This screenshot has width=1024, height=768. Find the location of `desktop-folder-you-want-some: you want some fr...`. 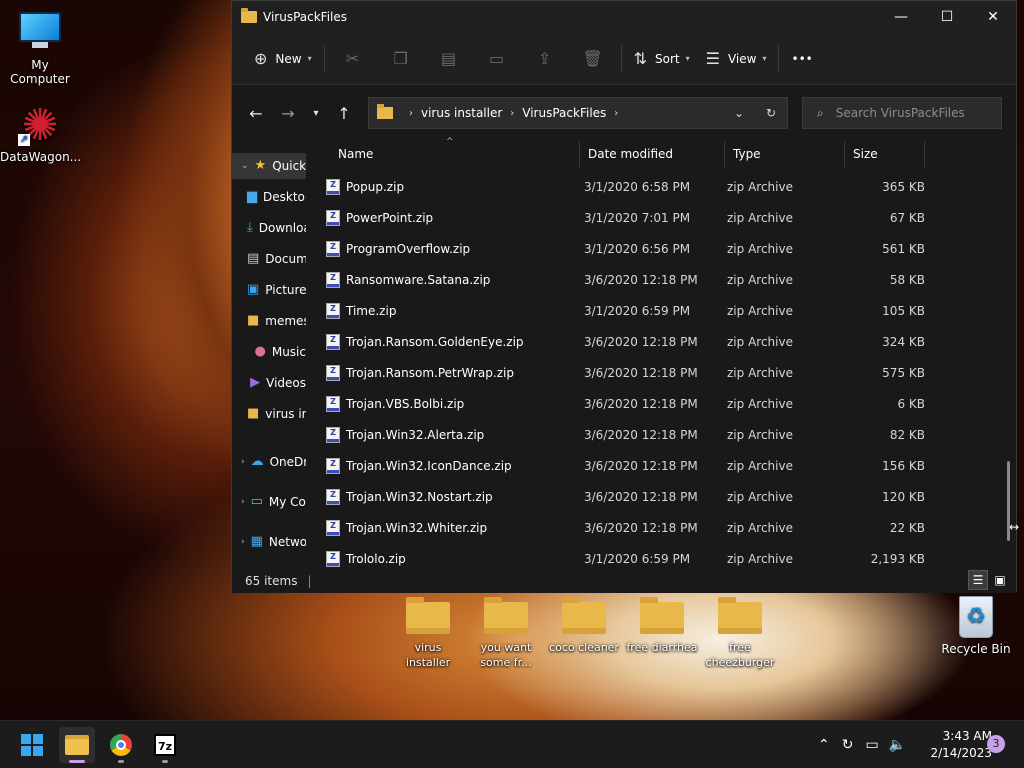

desktop-folder-you-want-some: you want some fr... is located at coordinates (506, 633).